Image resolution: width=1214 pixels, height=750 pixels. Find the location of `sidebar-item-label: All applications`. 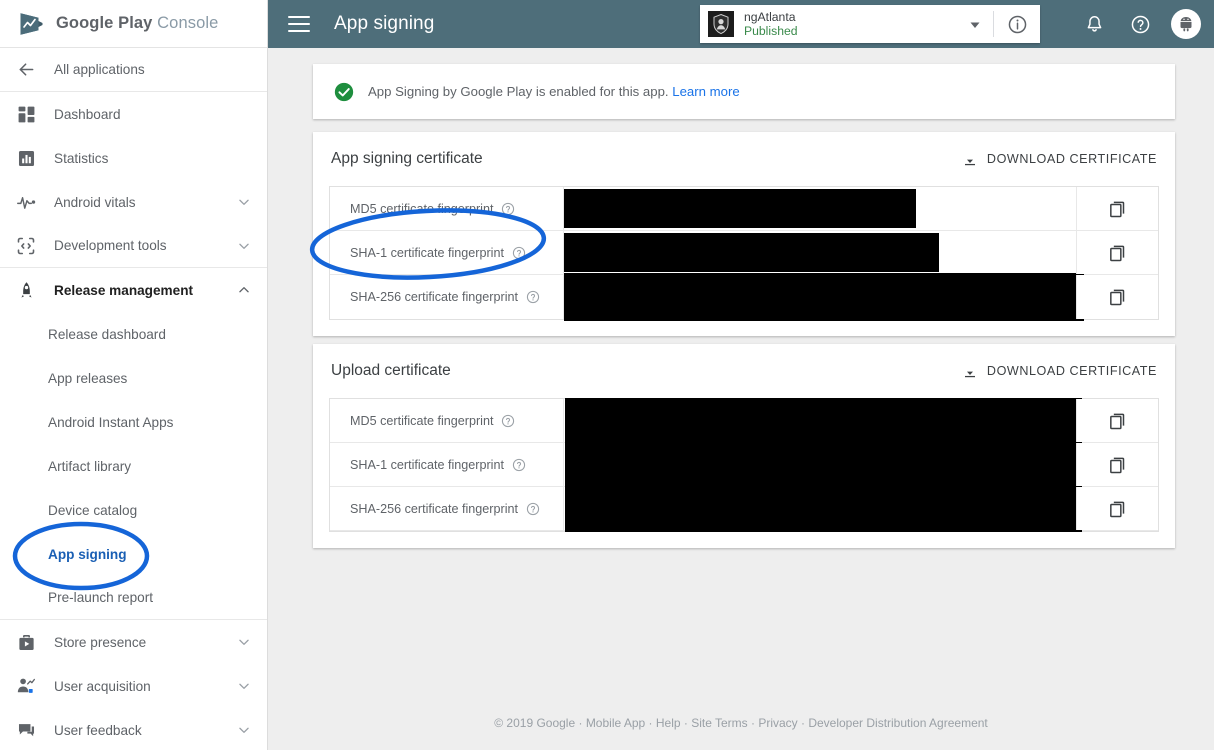

sidebar-item-label: All applications is located at coordinates (99, 69).